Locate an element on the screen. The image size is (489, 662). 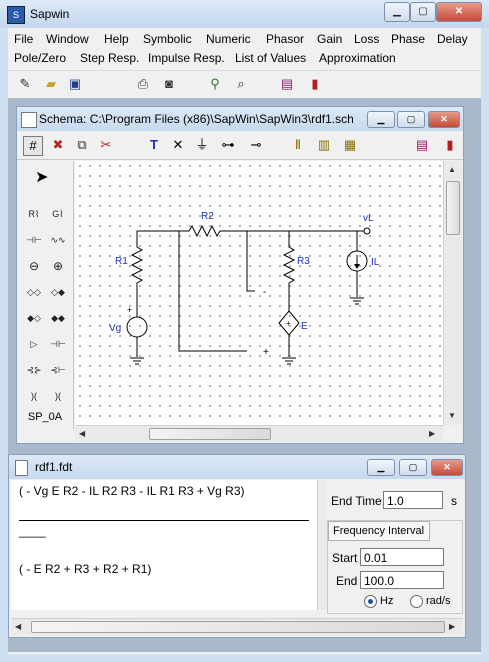
open-folder-icon: ▰ is located at coordinates (51, 84).